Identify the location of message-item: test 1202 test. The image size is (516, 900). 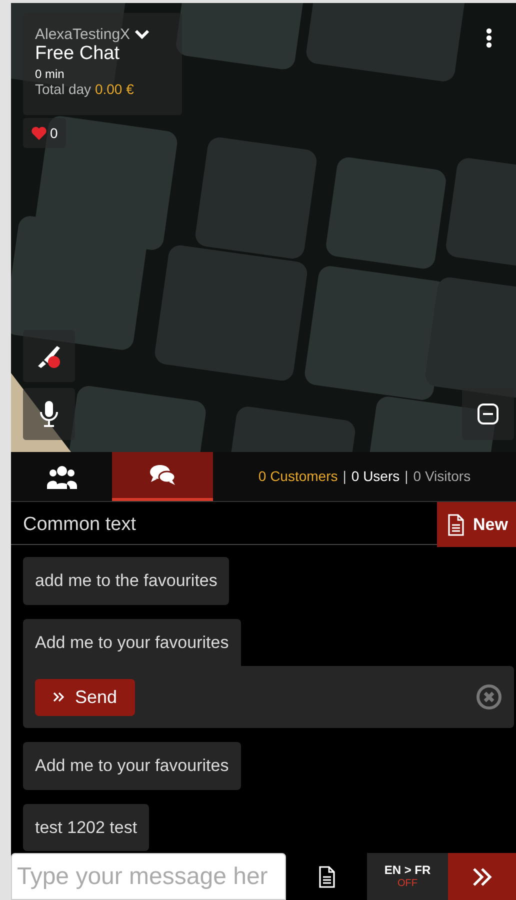
(86, 827).